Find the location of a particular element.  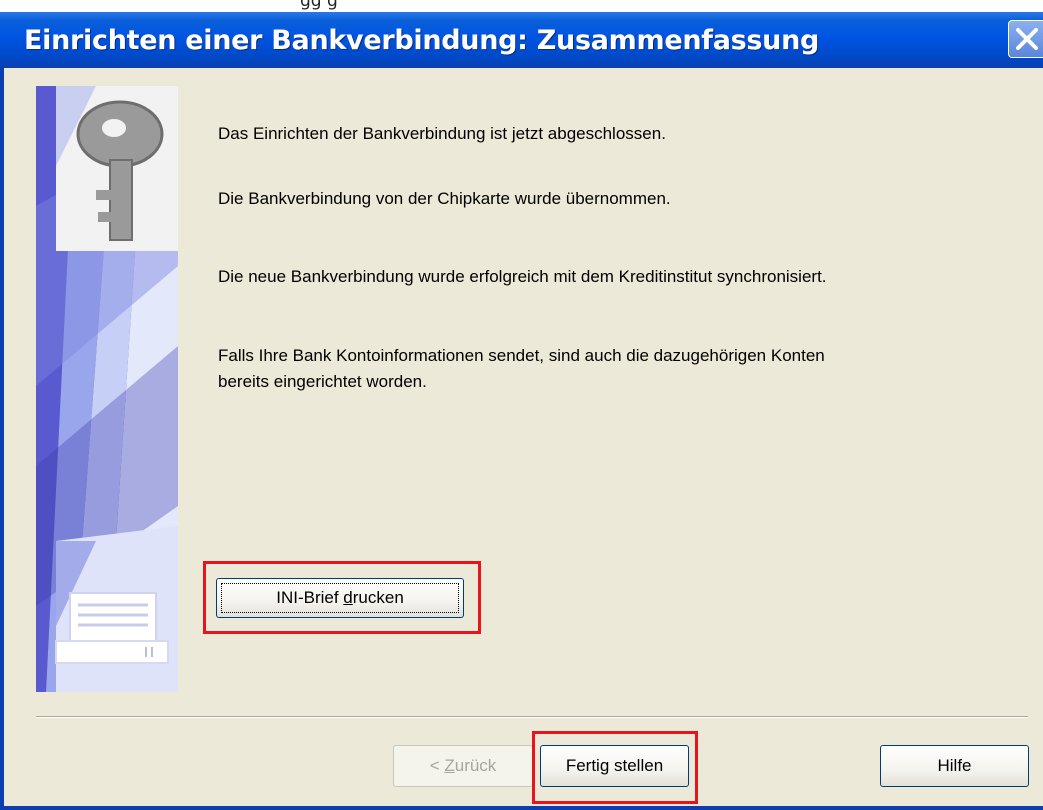

close-button is located at coordinates (1025, 39).